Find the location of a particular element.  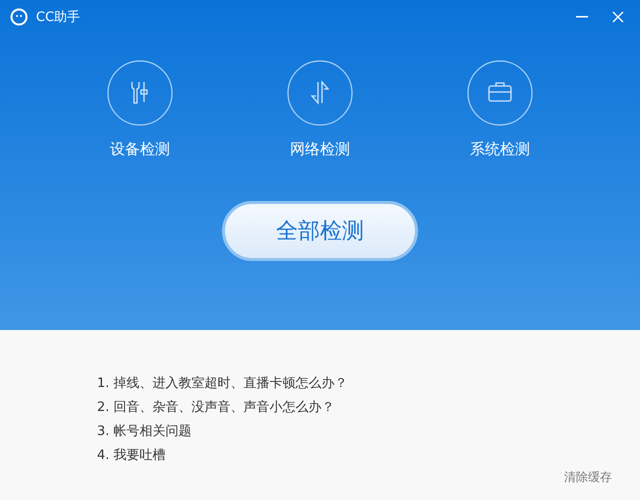

faq-link: 2. 回音、杂音、没声音、声音小怎么办？ is located at coordinates (216, 408).